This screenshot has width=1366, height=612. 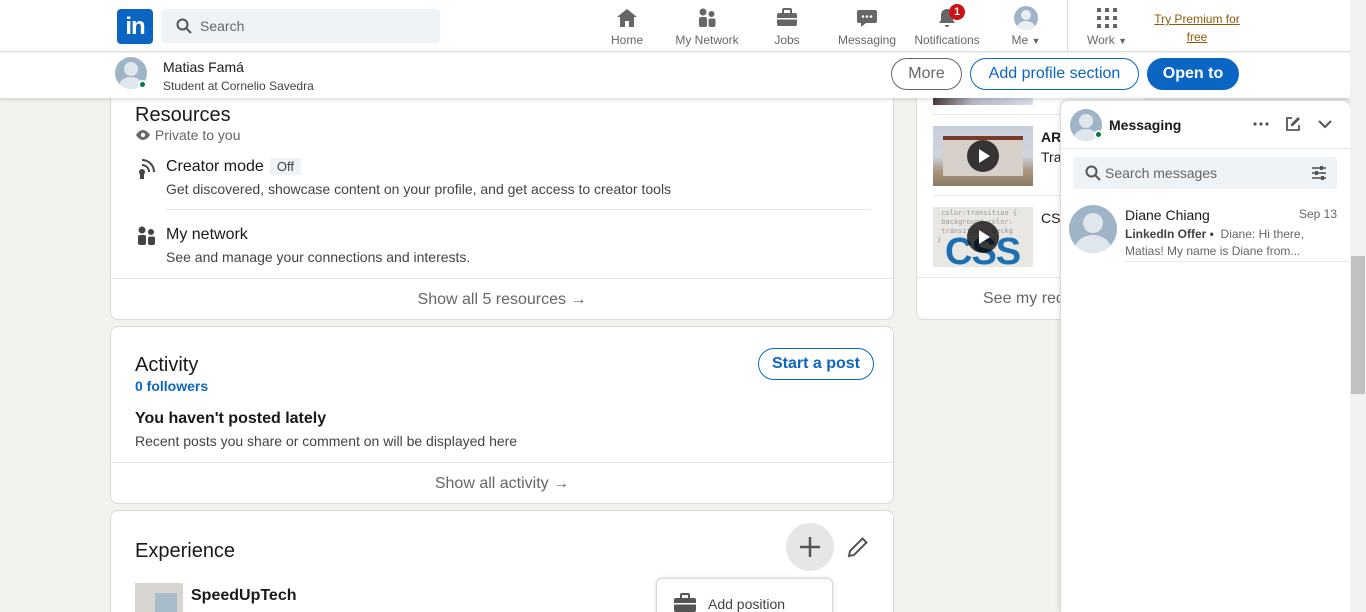 What do you see at coordinates (1107, 18) in the screenshot?
I see `grid-icon` at bounding box center [1107, 18].